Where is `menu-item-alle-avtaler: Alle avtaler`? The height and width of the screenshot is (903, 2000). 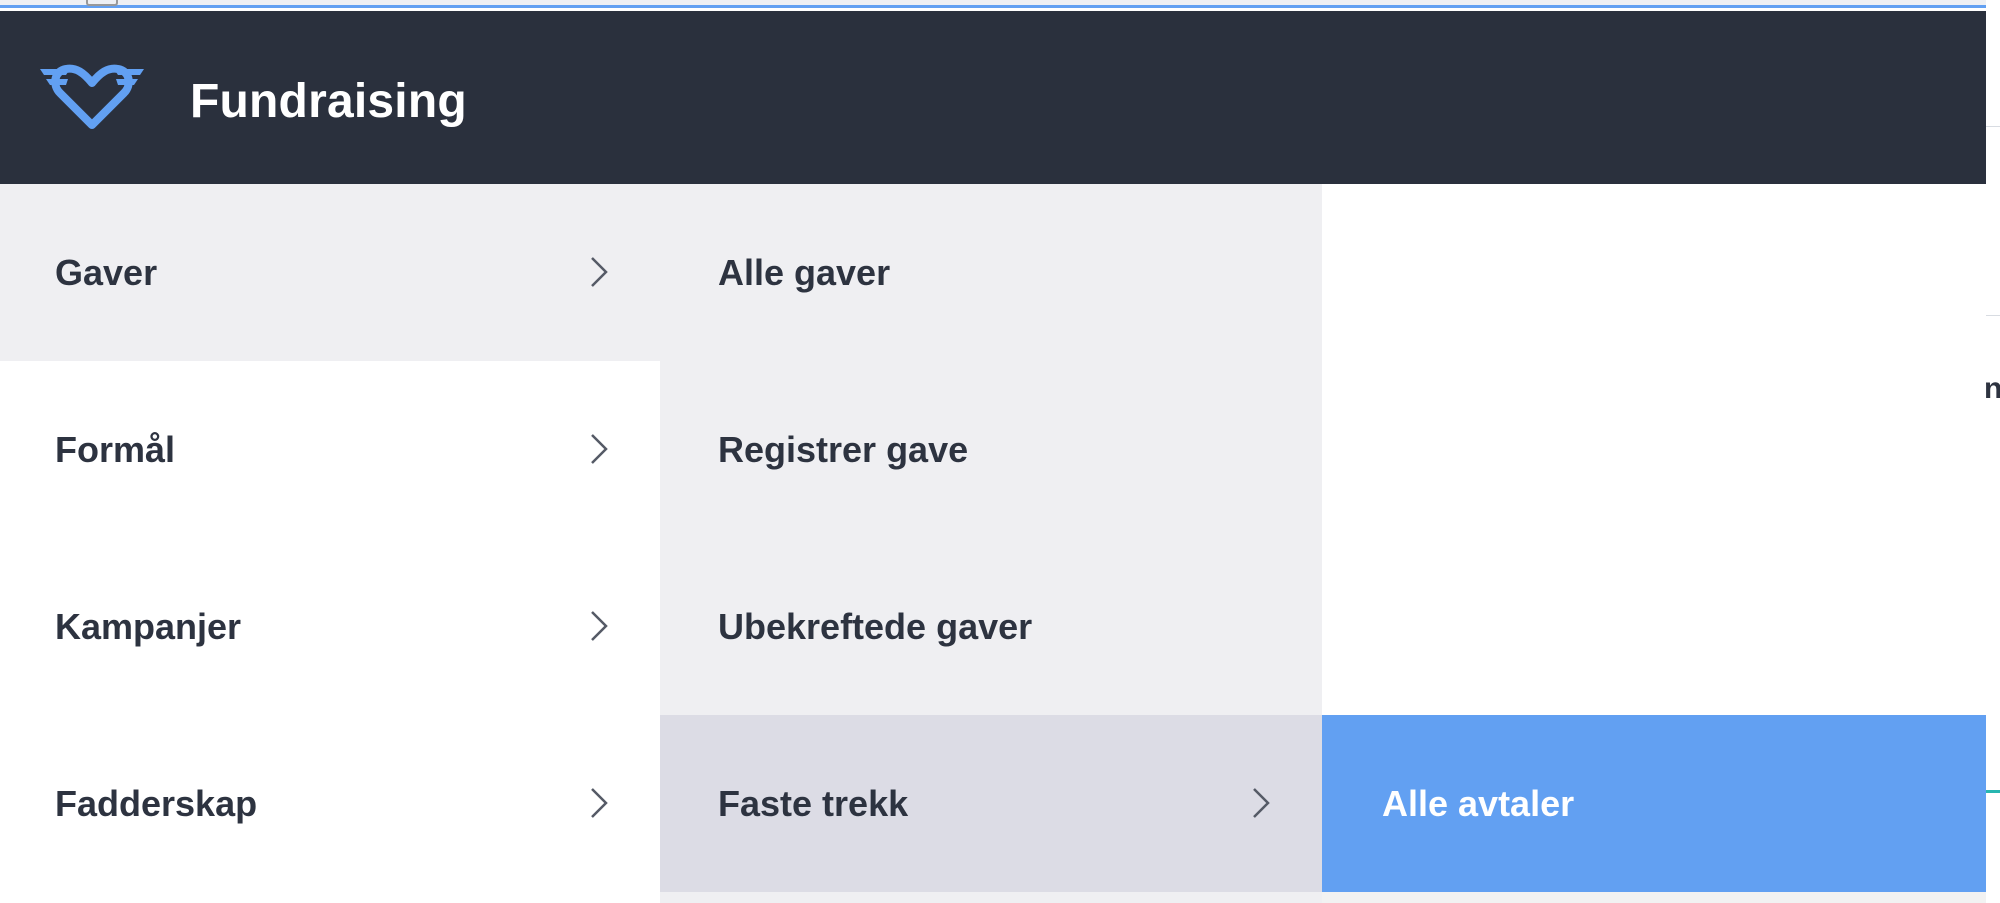 menu-item-alle-avtaler: Alle avtaler is located at coordinates (1654, 803).